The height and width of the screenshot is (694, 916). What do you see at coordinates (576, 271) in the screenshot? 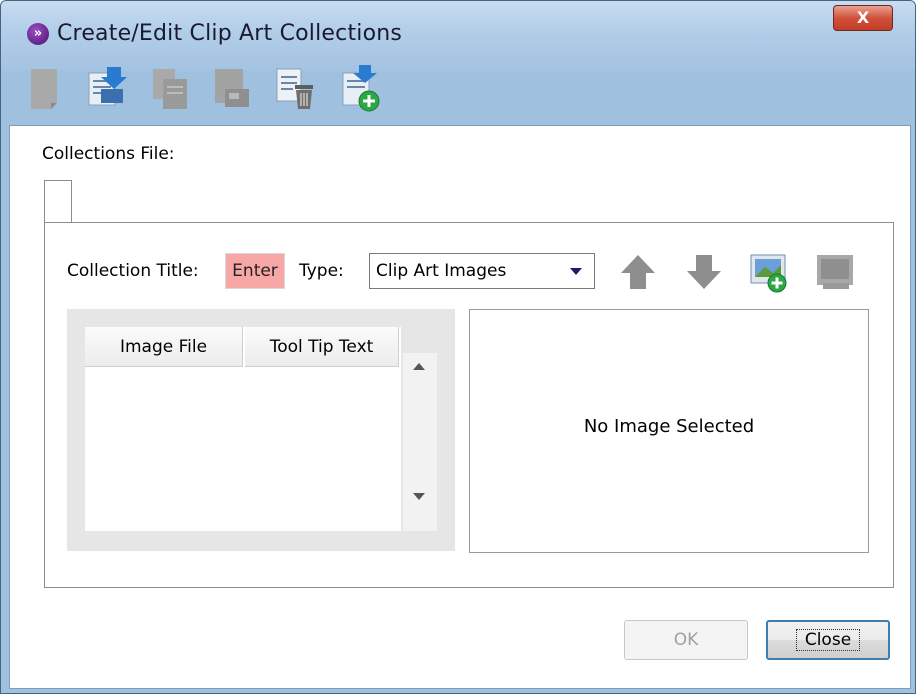
I see `chevron-down-icon` at bounding box center [576, 271].